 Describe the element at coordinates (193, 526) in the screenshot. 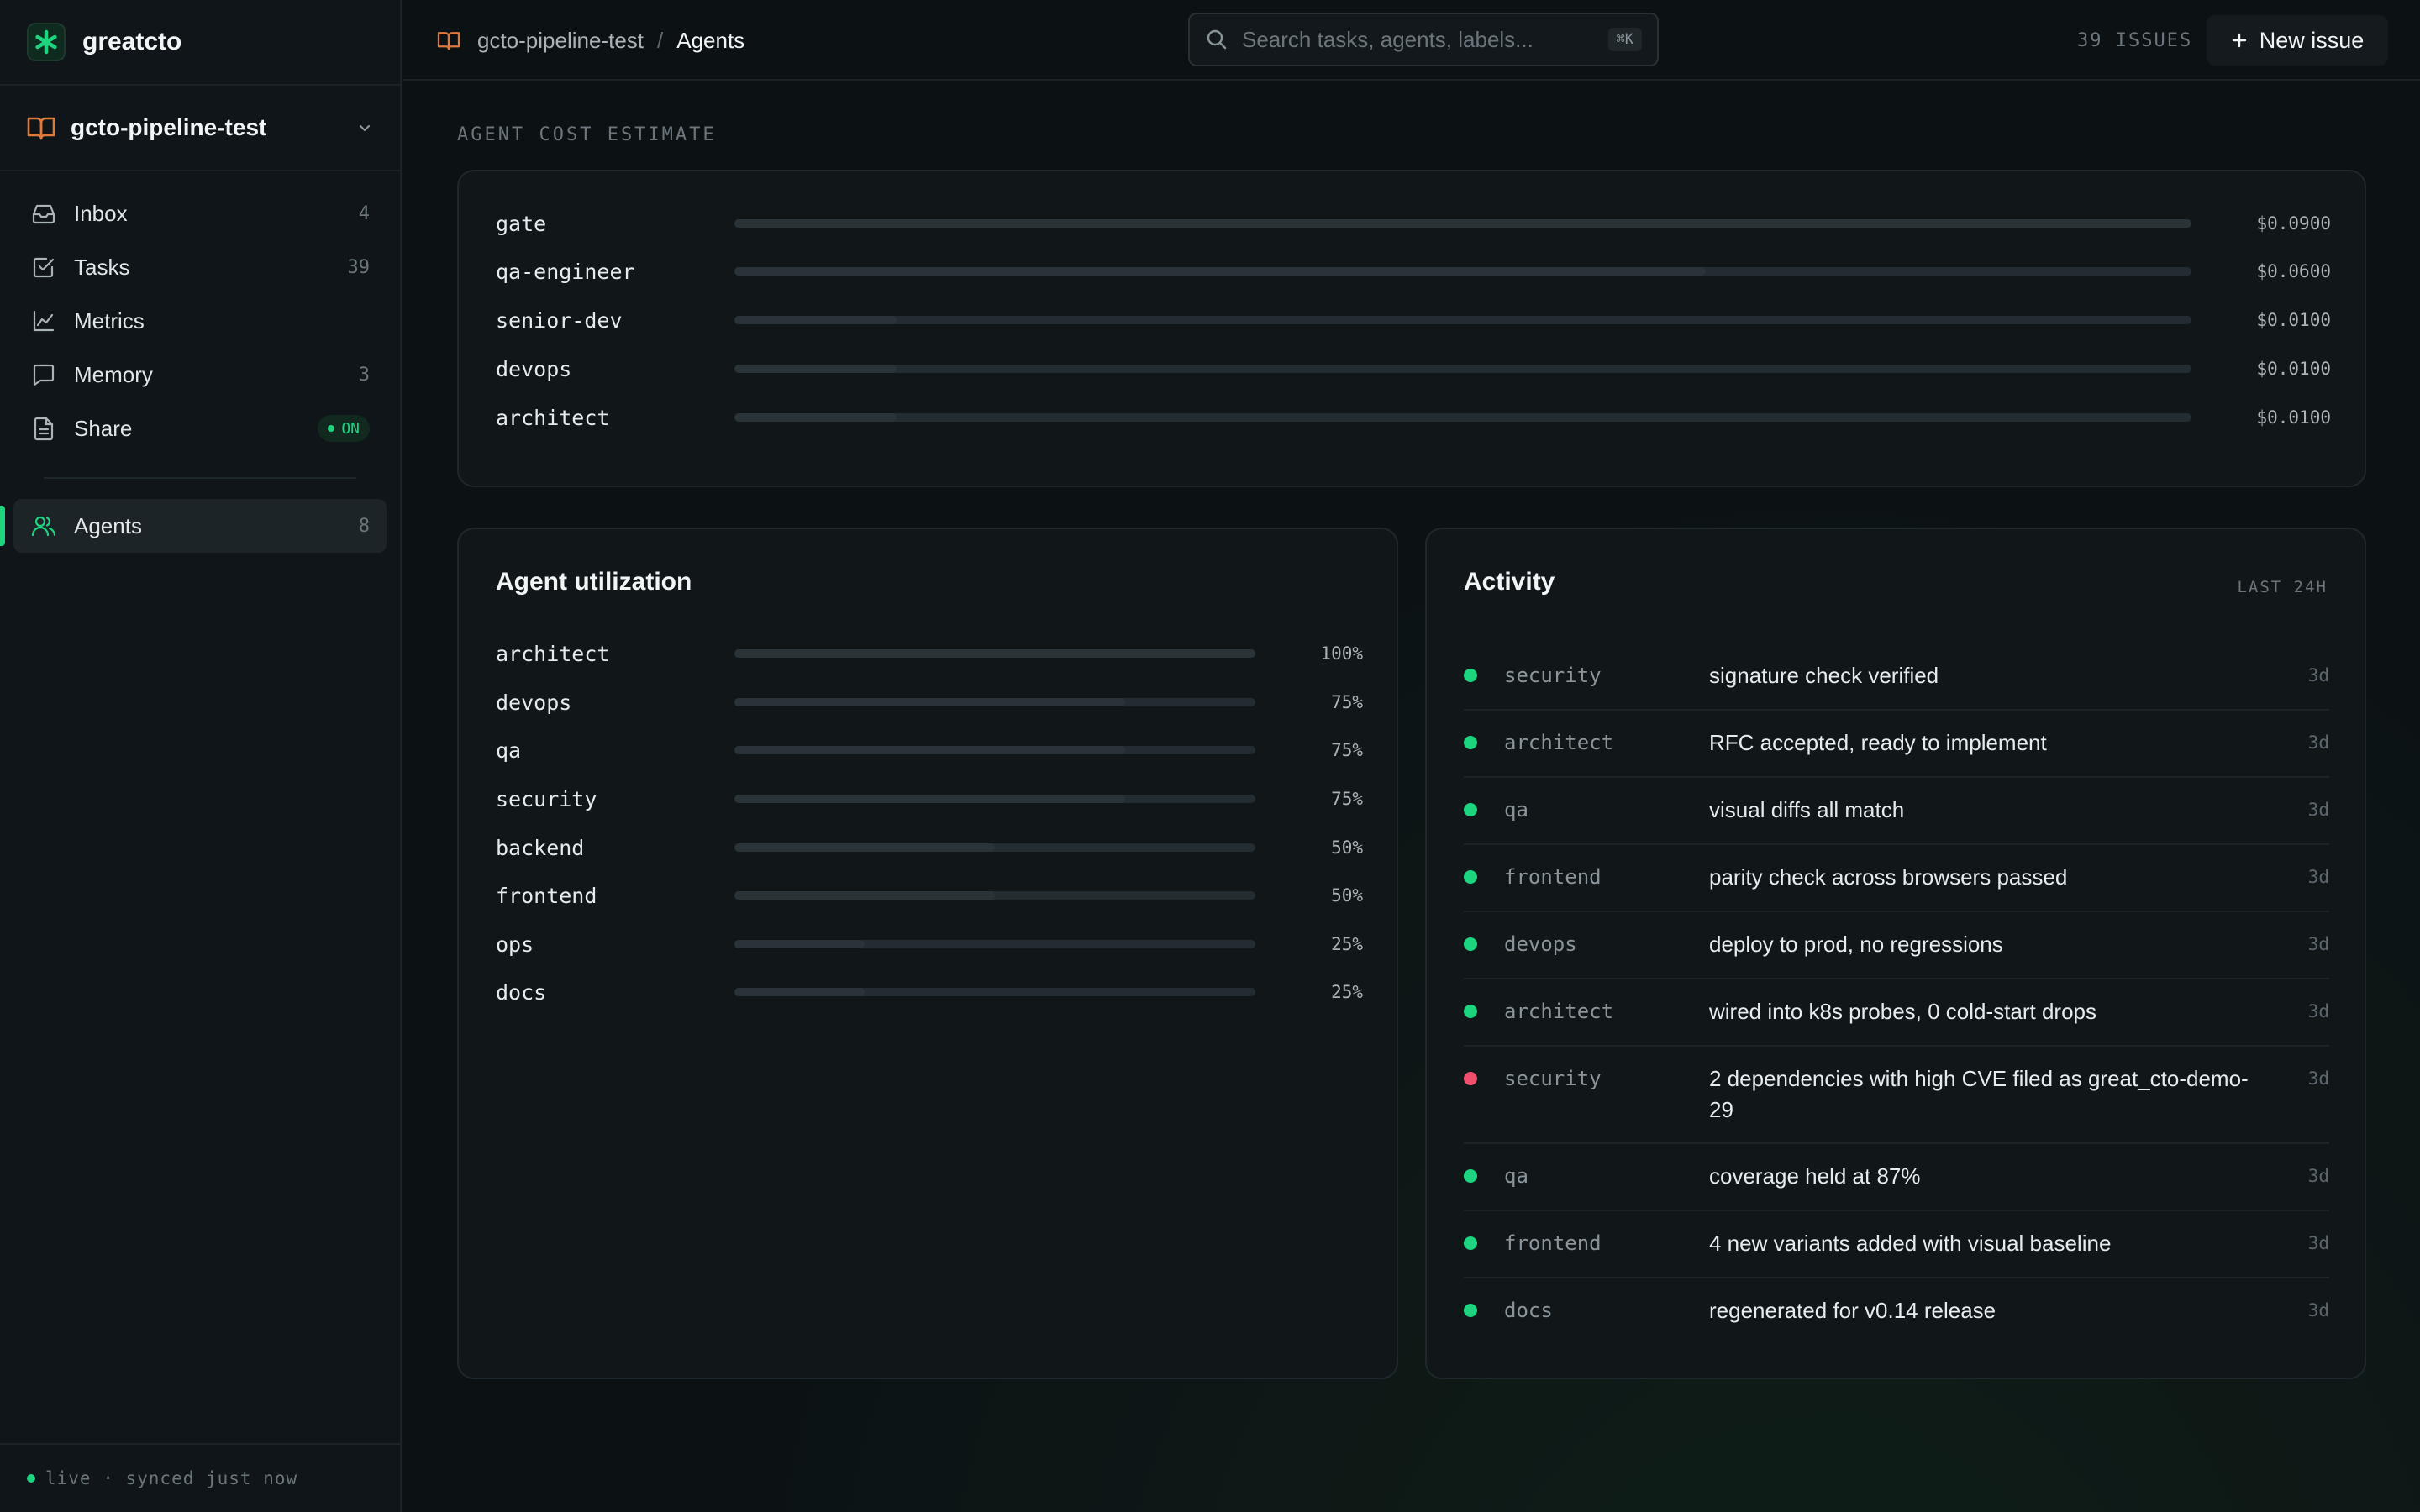

I see `sidebar-item-agents: Agents 8` at that location.